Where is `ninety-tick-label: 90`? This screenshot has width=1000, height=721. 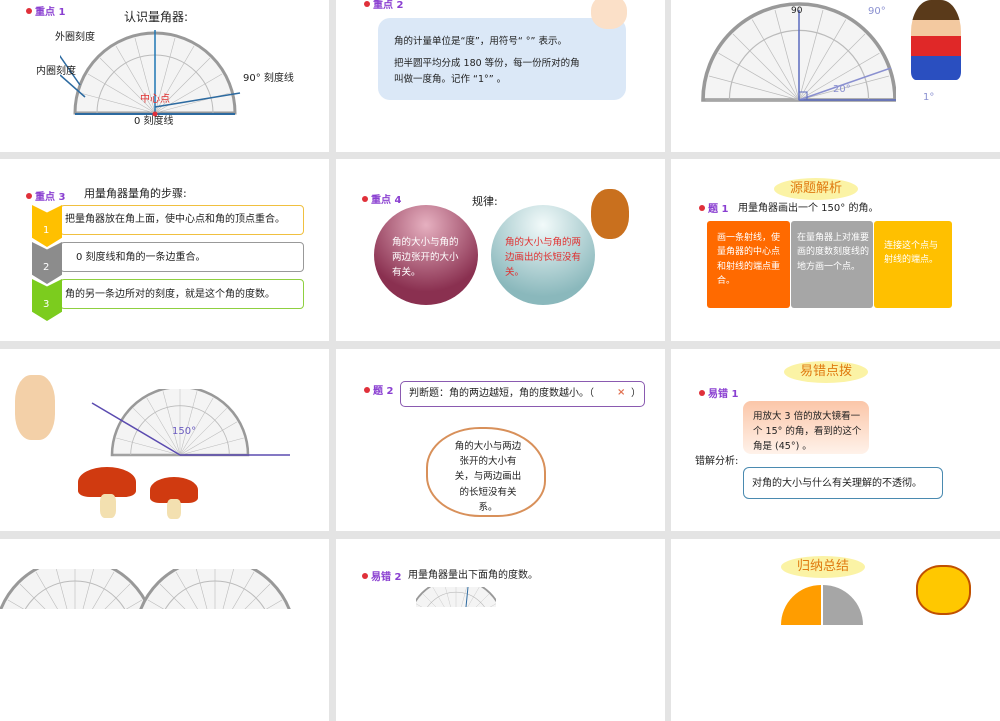
ninety-tick-label: 90 is located at coordinates (797, 11).